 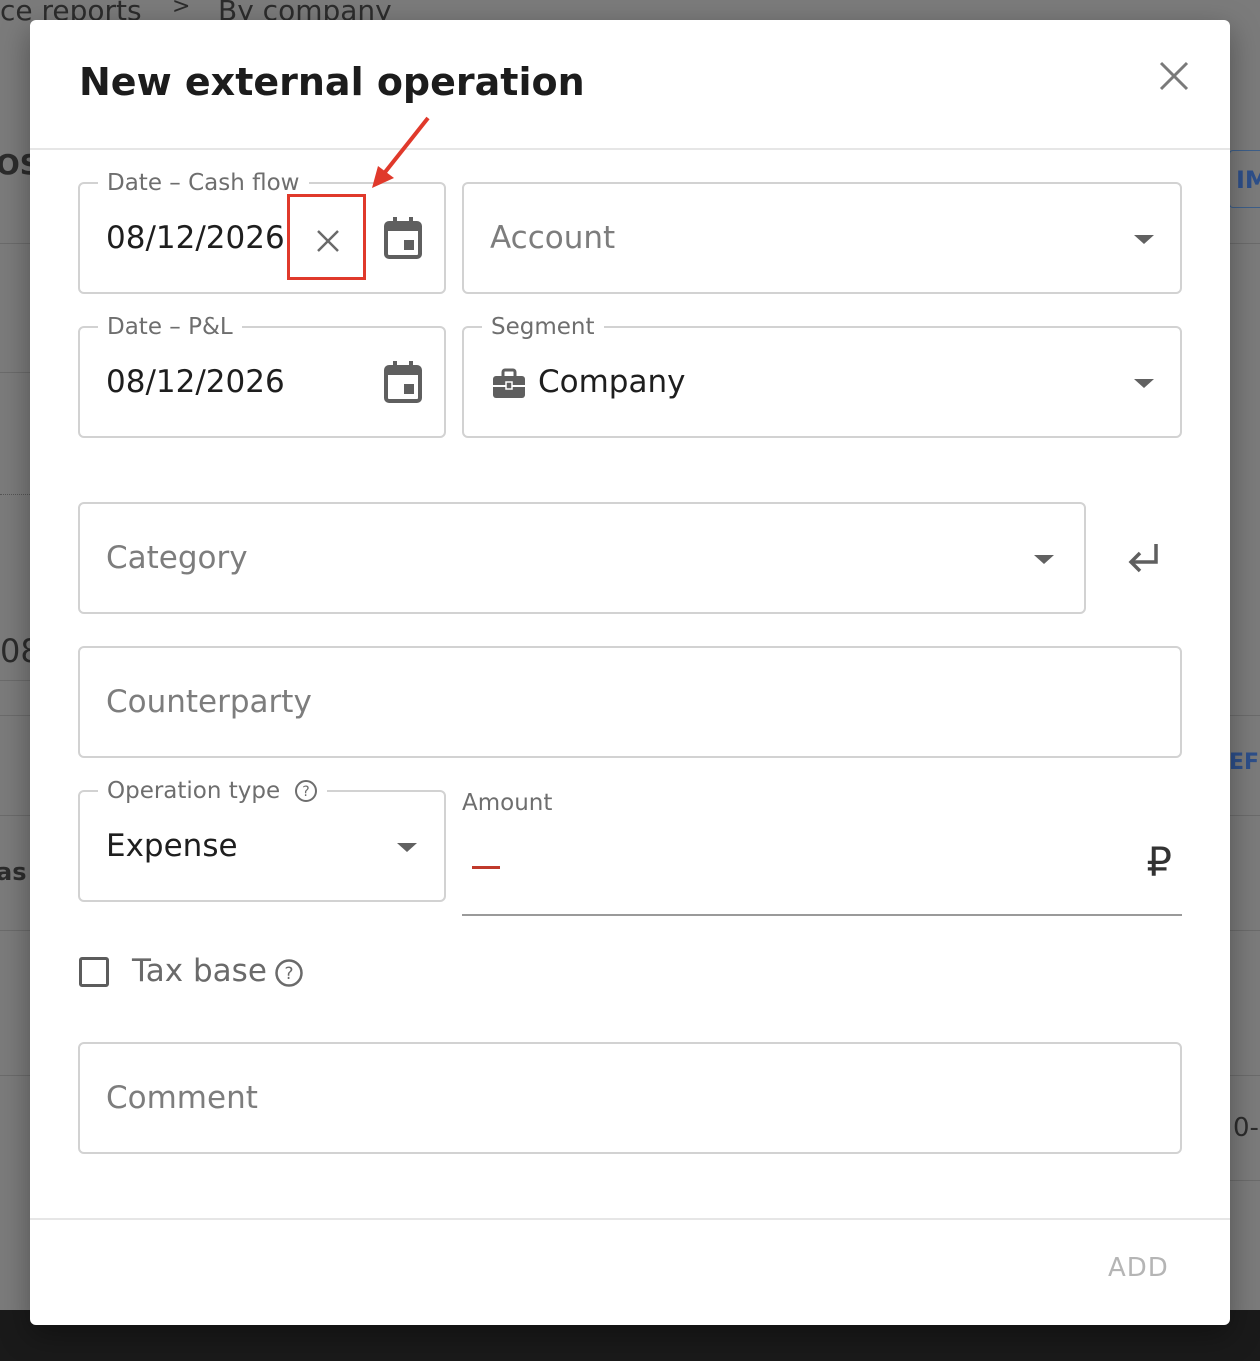 What do you see at coordinates (553, 238) in the screenshot?
I see `account-placeholder: Account` at bounding box center [553, 238].